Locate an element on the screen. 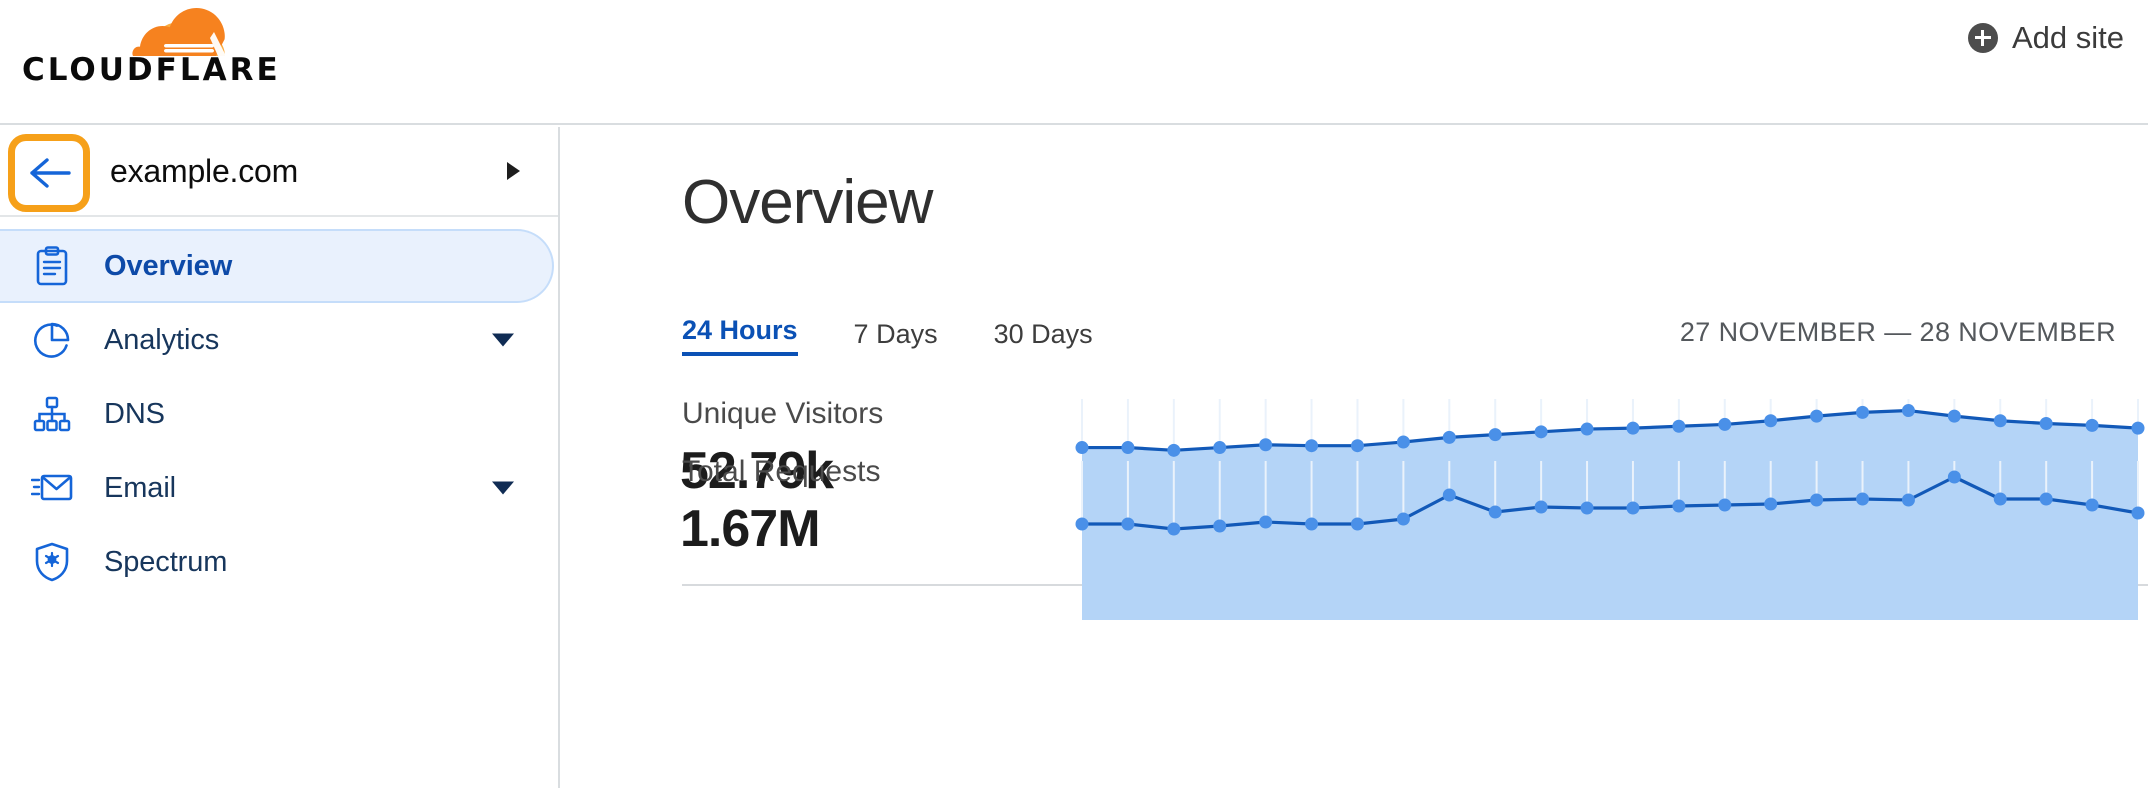 Image resolution: width=2148 pixels, height=788 pixels. tab-7-days: 7 Days is located at coordinates (896, 338).